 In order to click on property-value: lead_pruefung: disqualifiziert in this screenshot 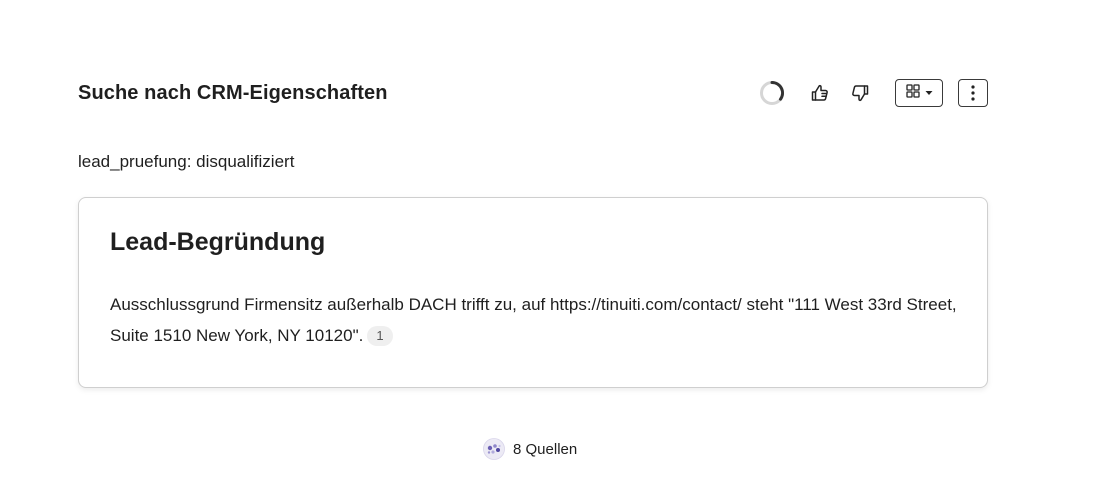, I will do `click(186, 161)`.